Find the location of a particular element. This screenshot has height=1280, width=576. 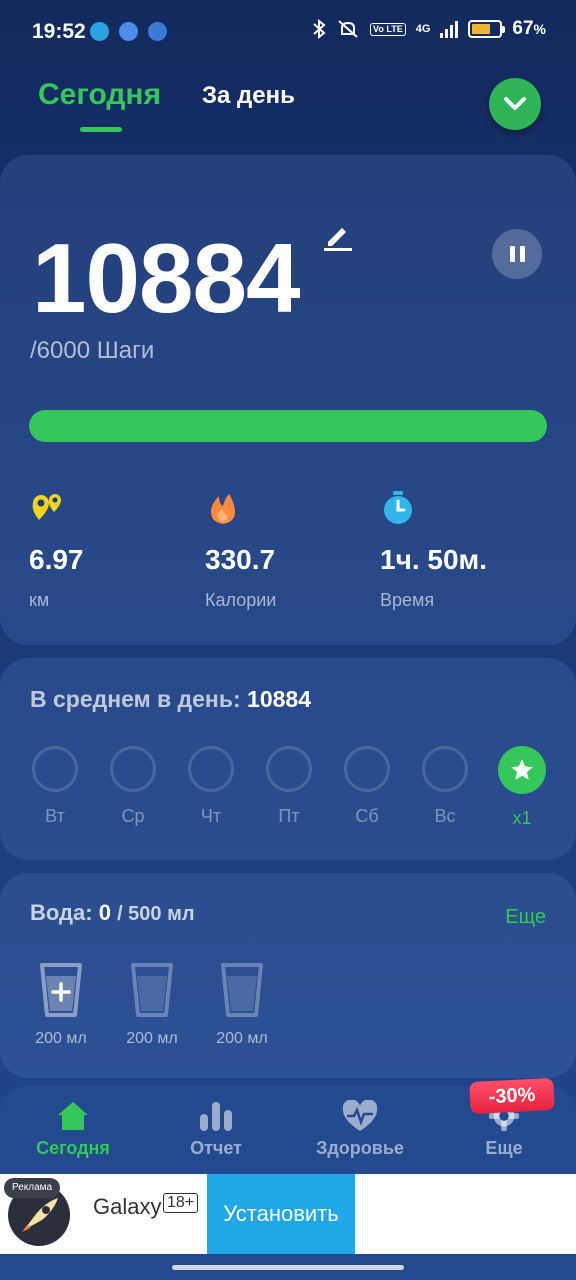

battery-fill is located at coordinates (481, 29).